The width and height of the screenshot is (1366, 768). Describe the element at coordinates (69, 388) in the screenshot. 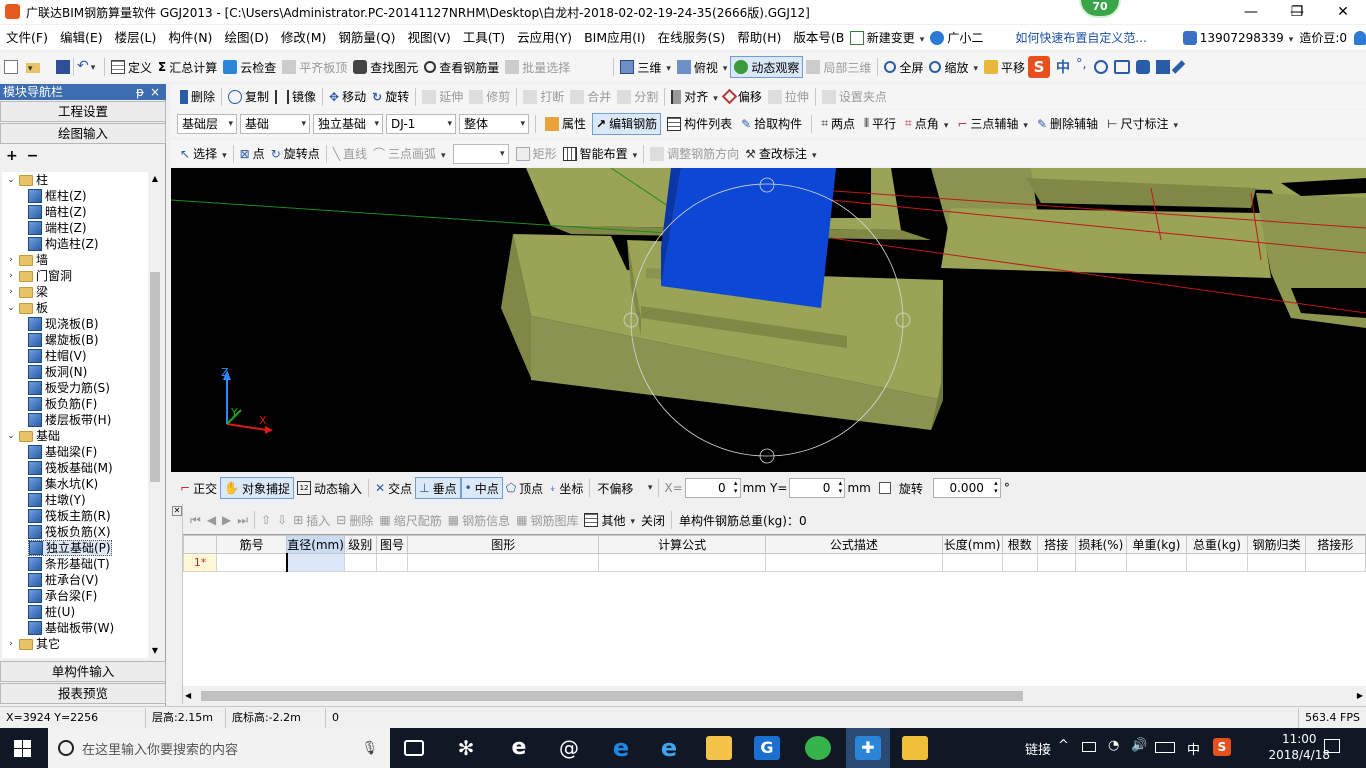

I see `tree-item: 板受力筋(S)` at that location.